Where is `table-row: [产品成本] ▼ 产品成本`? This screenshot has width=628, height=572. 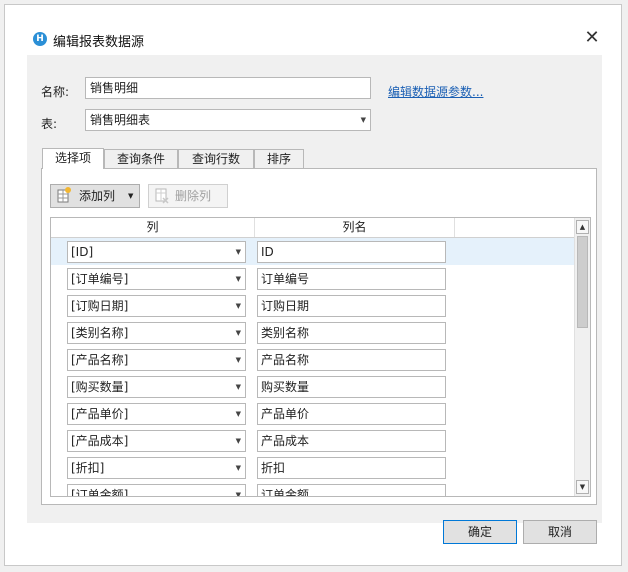
table-row: [产品成本] ▼ 产品成本 is located at coordinates (312, 440).